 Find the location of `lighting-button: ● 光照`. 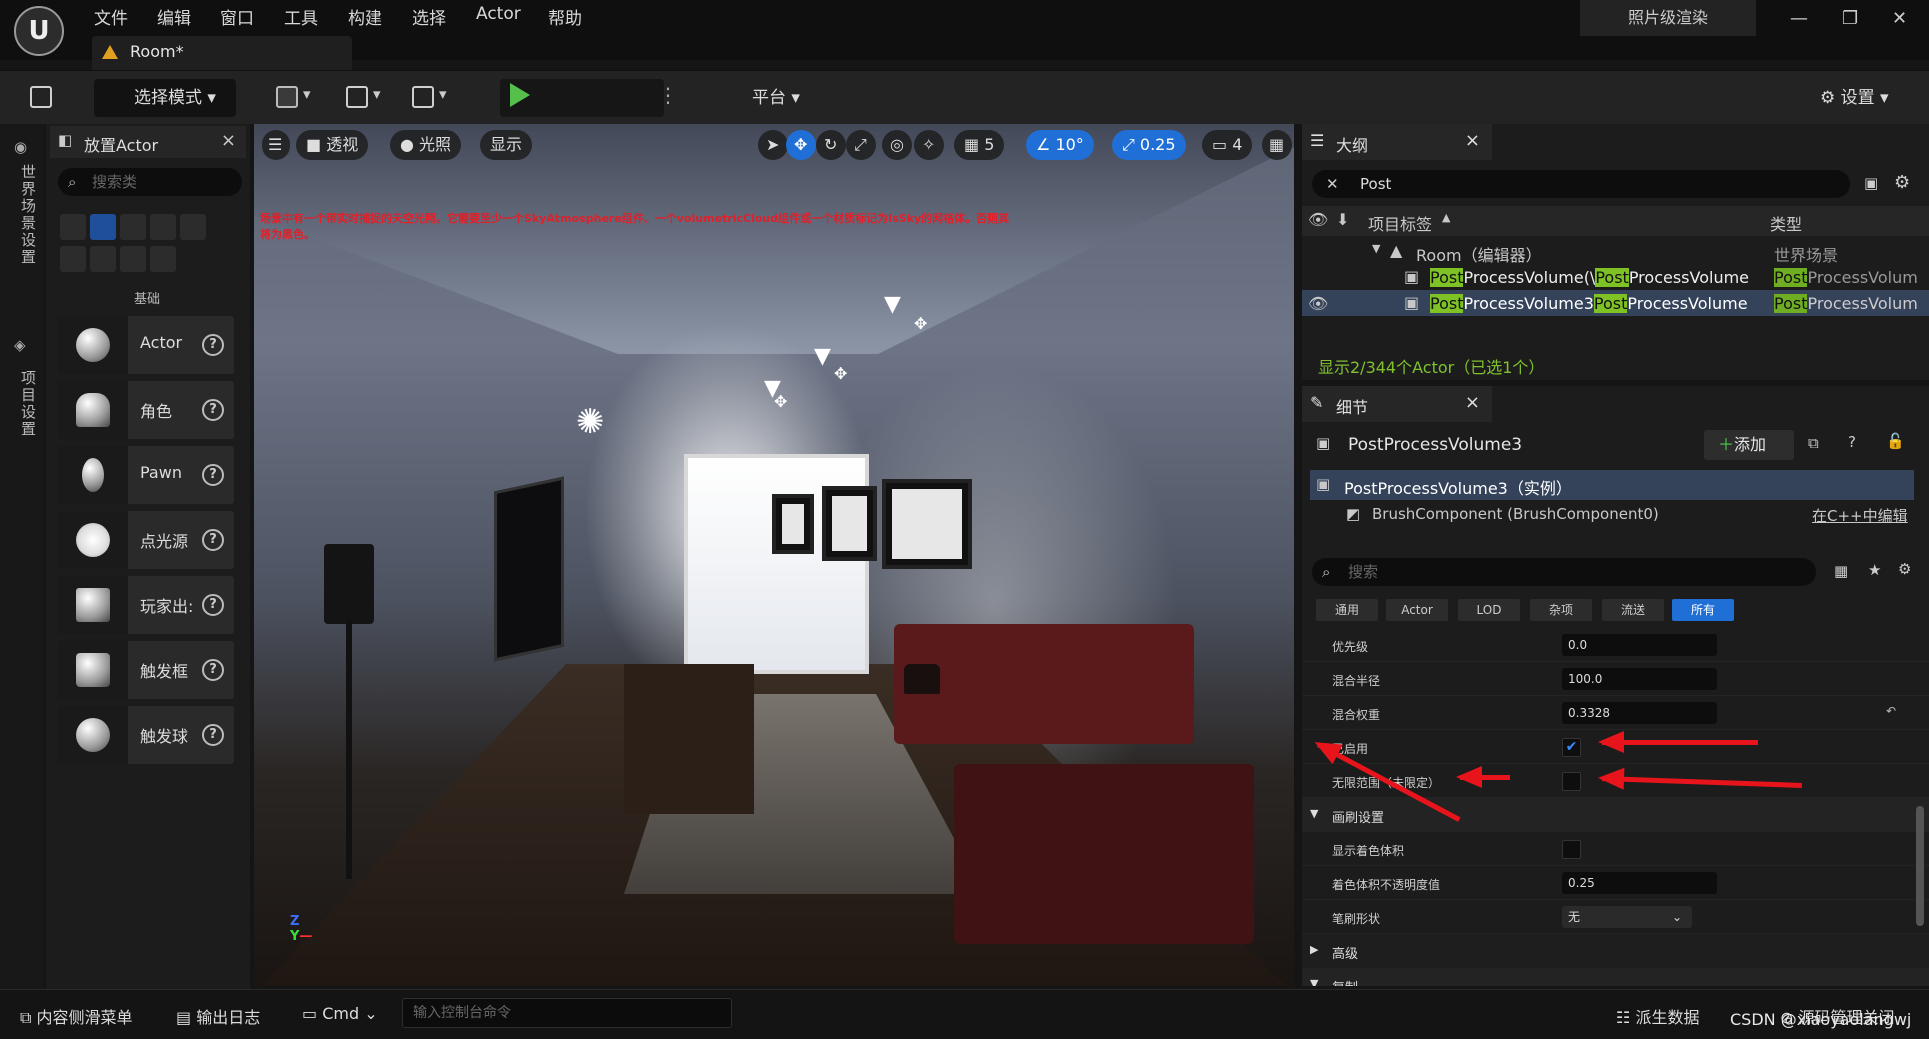

lighting-button: ● 光照 is located at coordinates (426, 145).